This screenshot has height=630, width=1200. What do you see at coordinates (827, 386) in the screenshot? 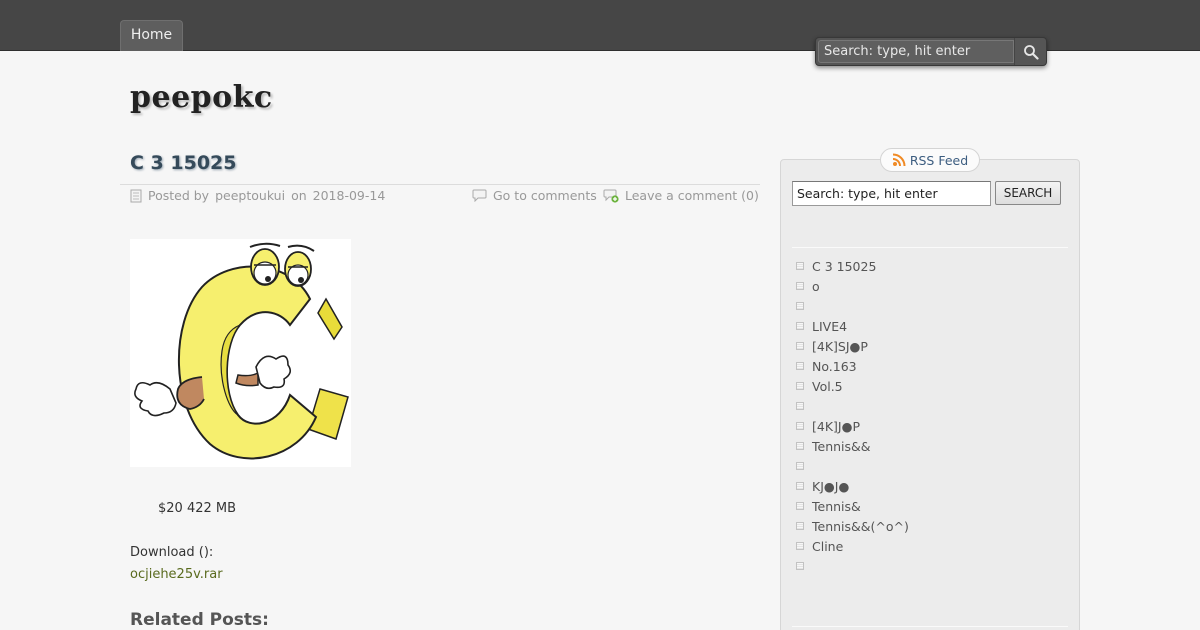
I see `sidebar-post-link: Vol.5` at bounding box center [827, 386].